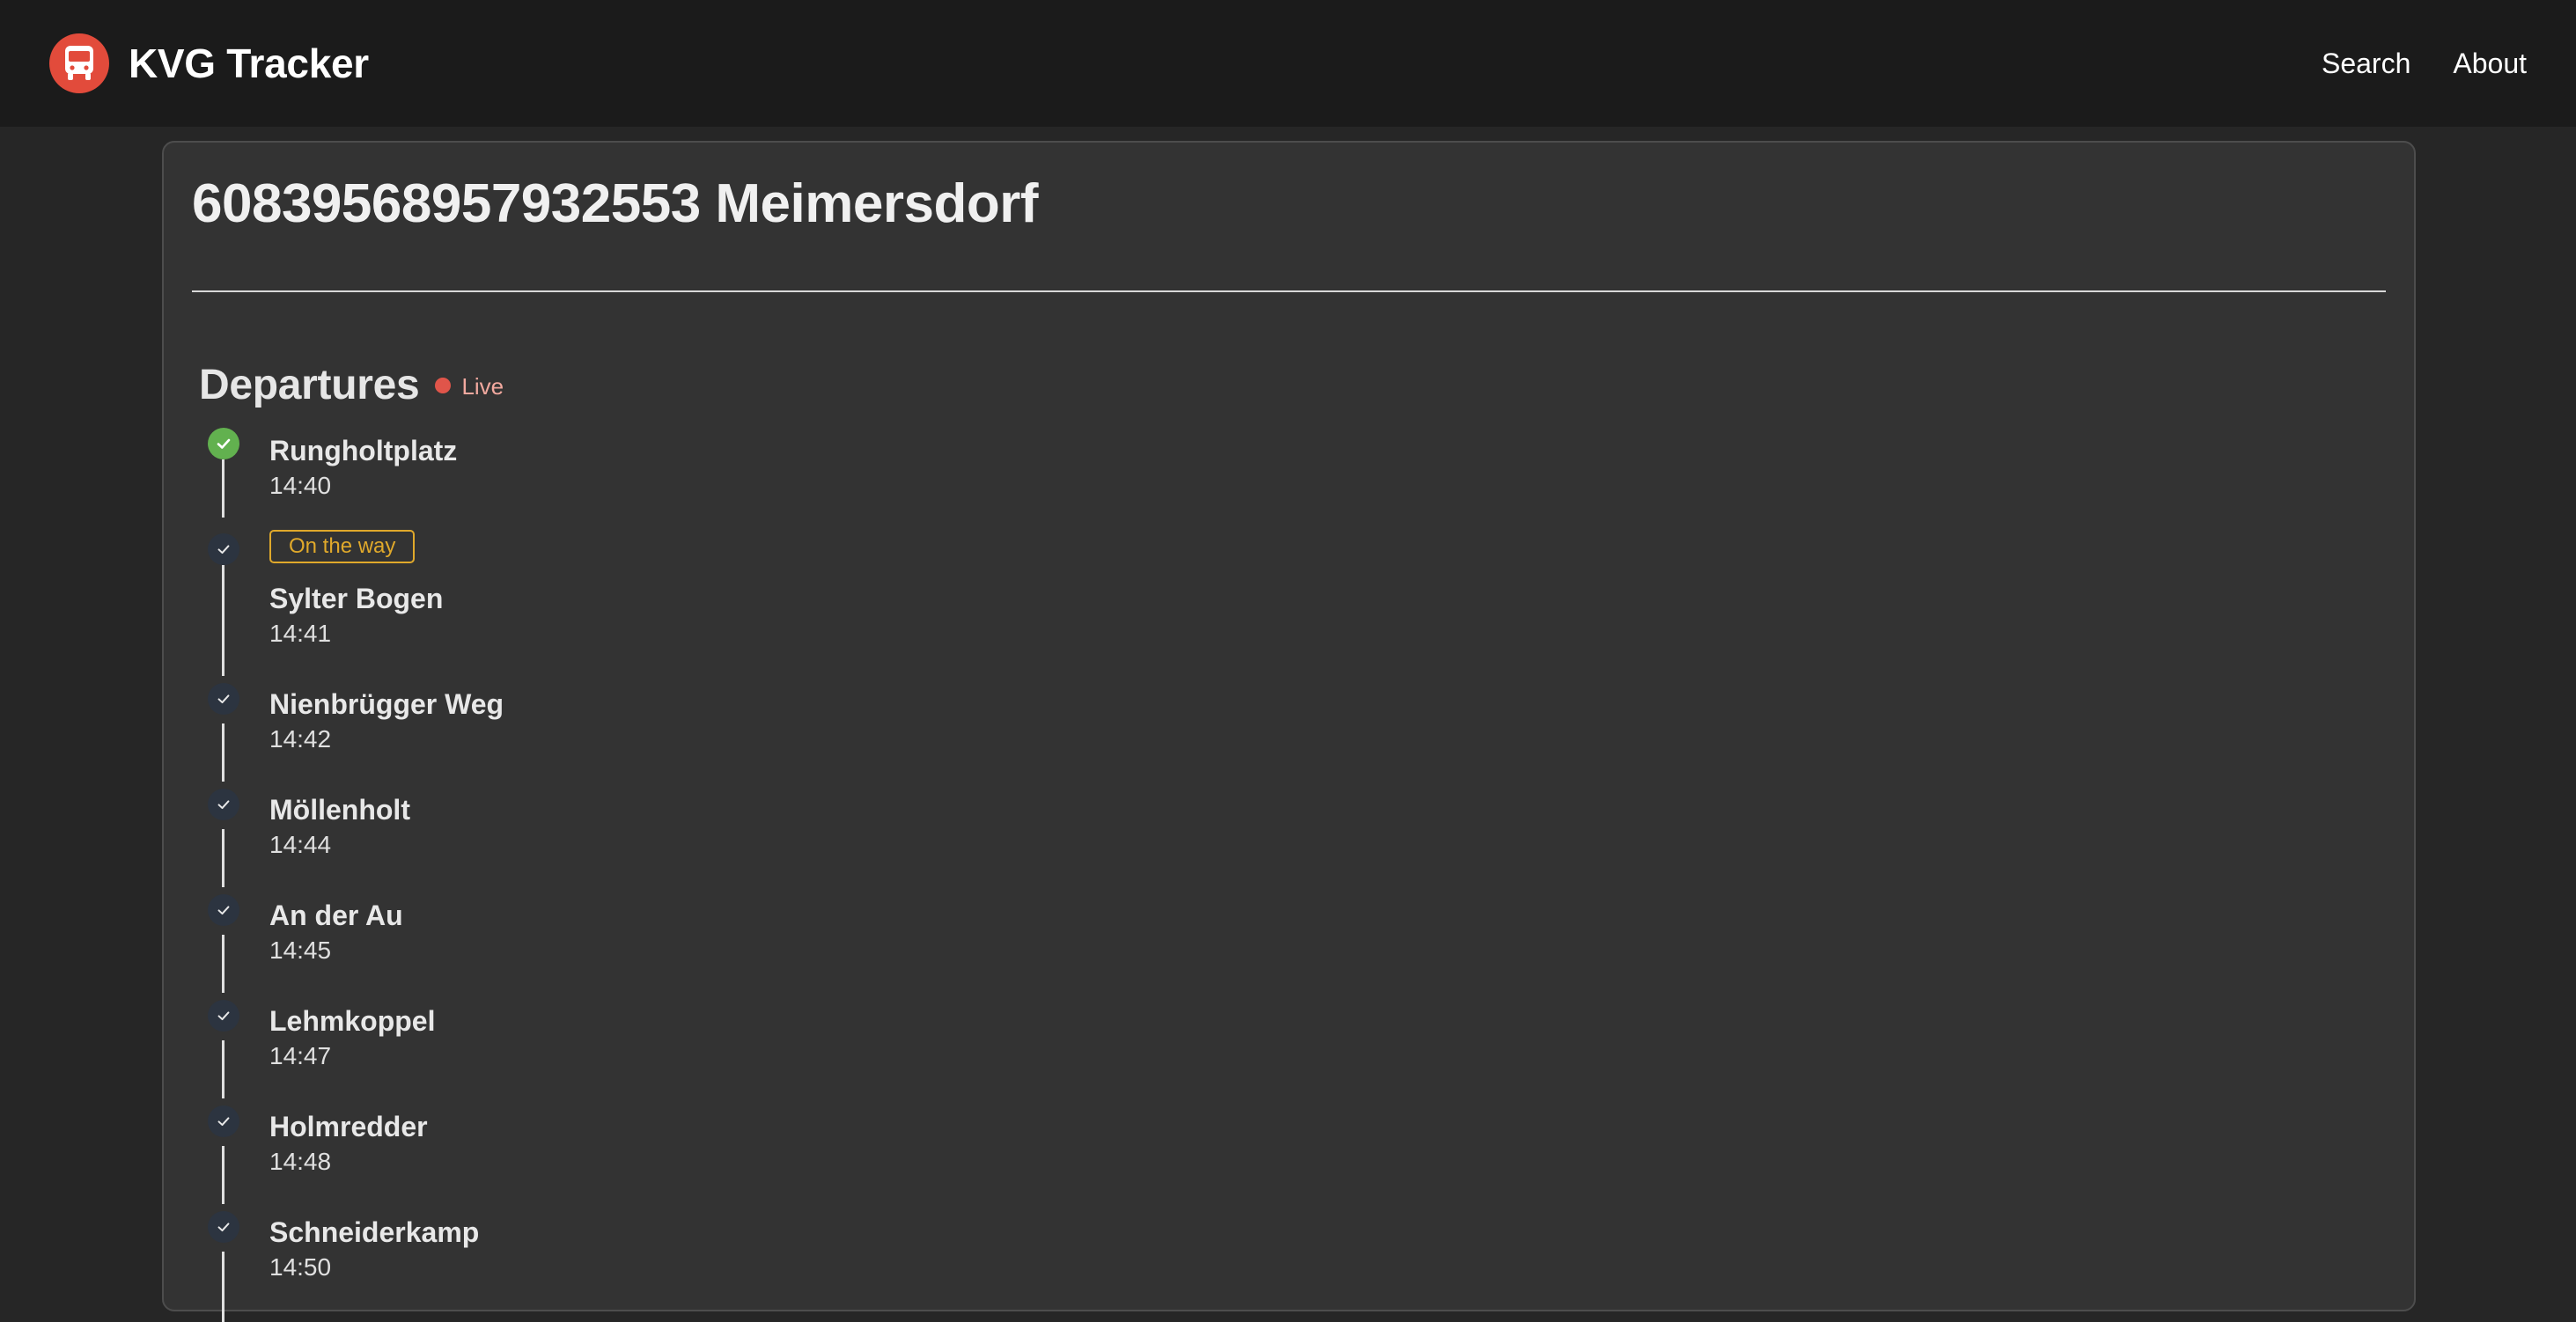 The height and width of the screenshot is (1322, 2576). What do you see at coordinates (301, 486) in the screenshot?
I see `stop-time: 14:40` at bounding box center [301, 486].